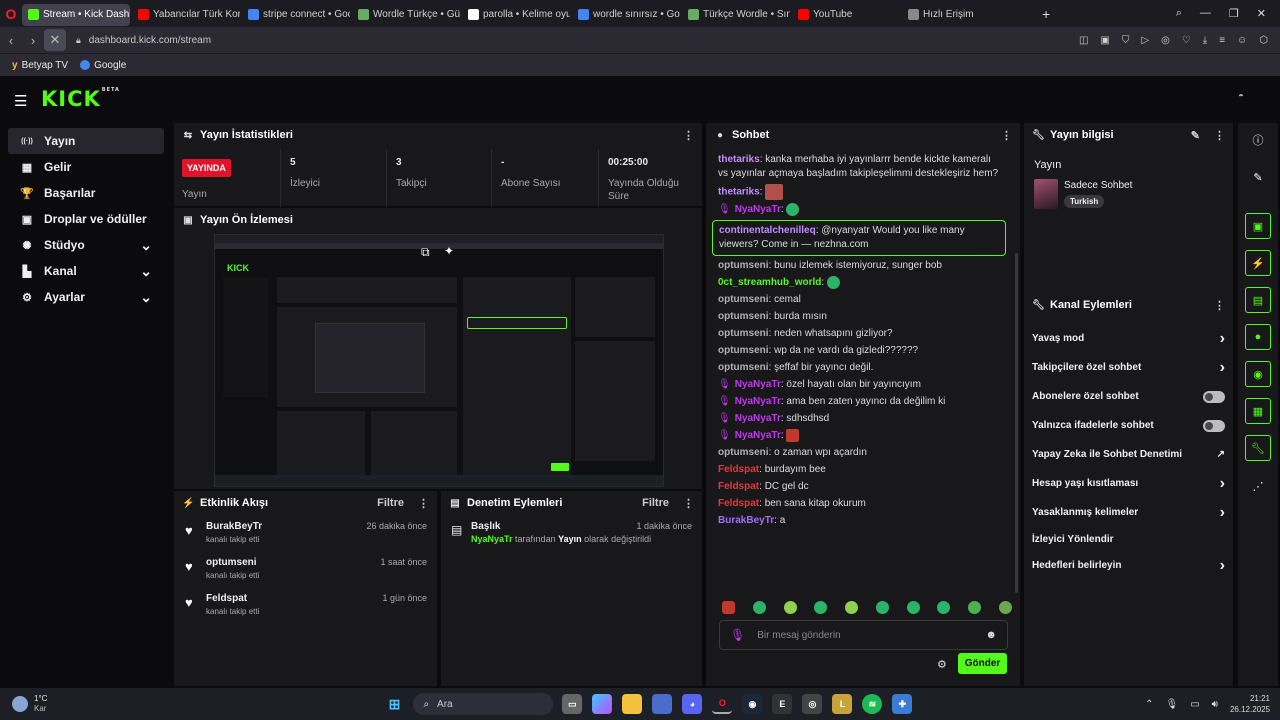 Image resolution: width=1280 pixels, height=720 pixels. I want to click on weather-widget: 1°C Kar, so click(29, 704).